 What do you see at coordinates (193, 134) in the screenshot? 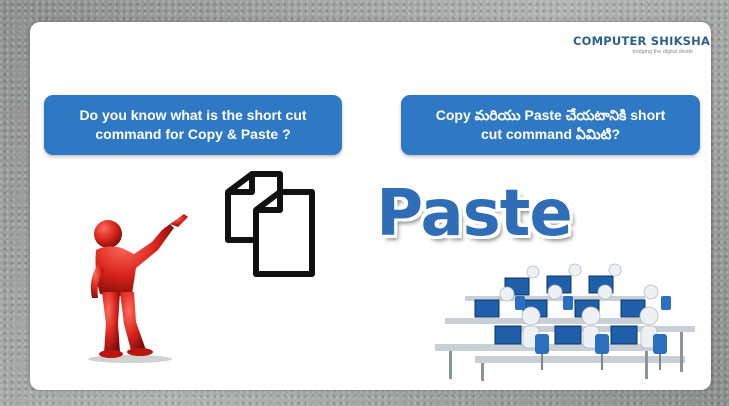
I see `question-english-line2: command for Copy & Paste ?` at bounding box center [193, 134].